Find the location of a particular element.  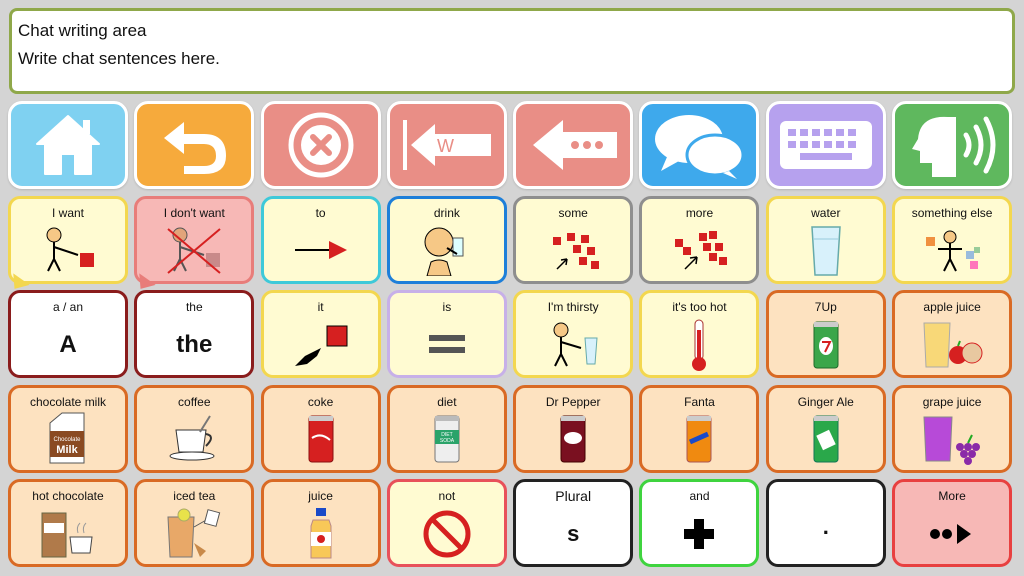

symbol-it: it is located at coordinates (320, 334).